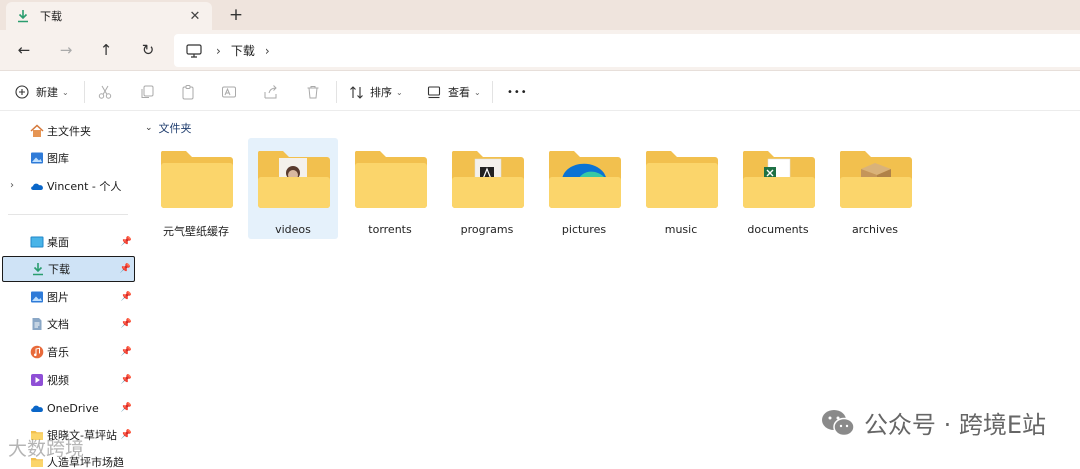  What do you see at coordinates (58, 158) in the screenshot?
I see `sidebar-item-label: 图库` at bounding box center [58, 158].